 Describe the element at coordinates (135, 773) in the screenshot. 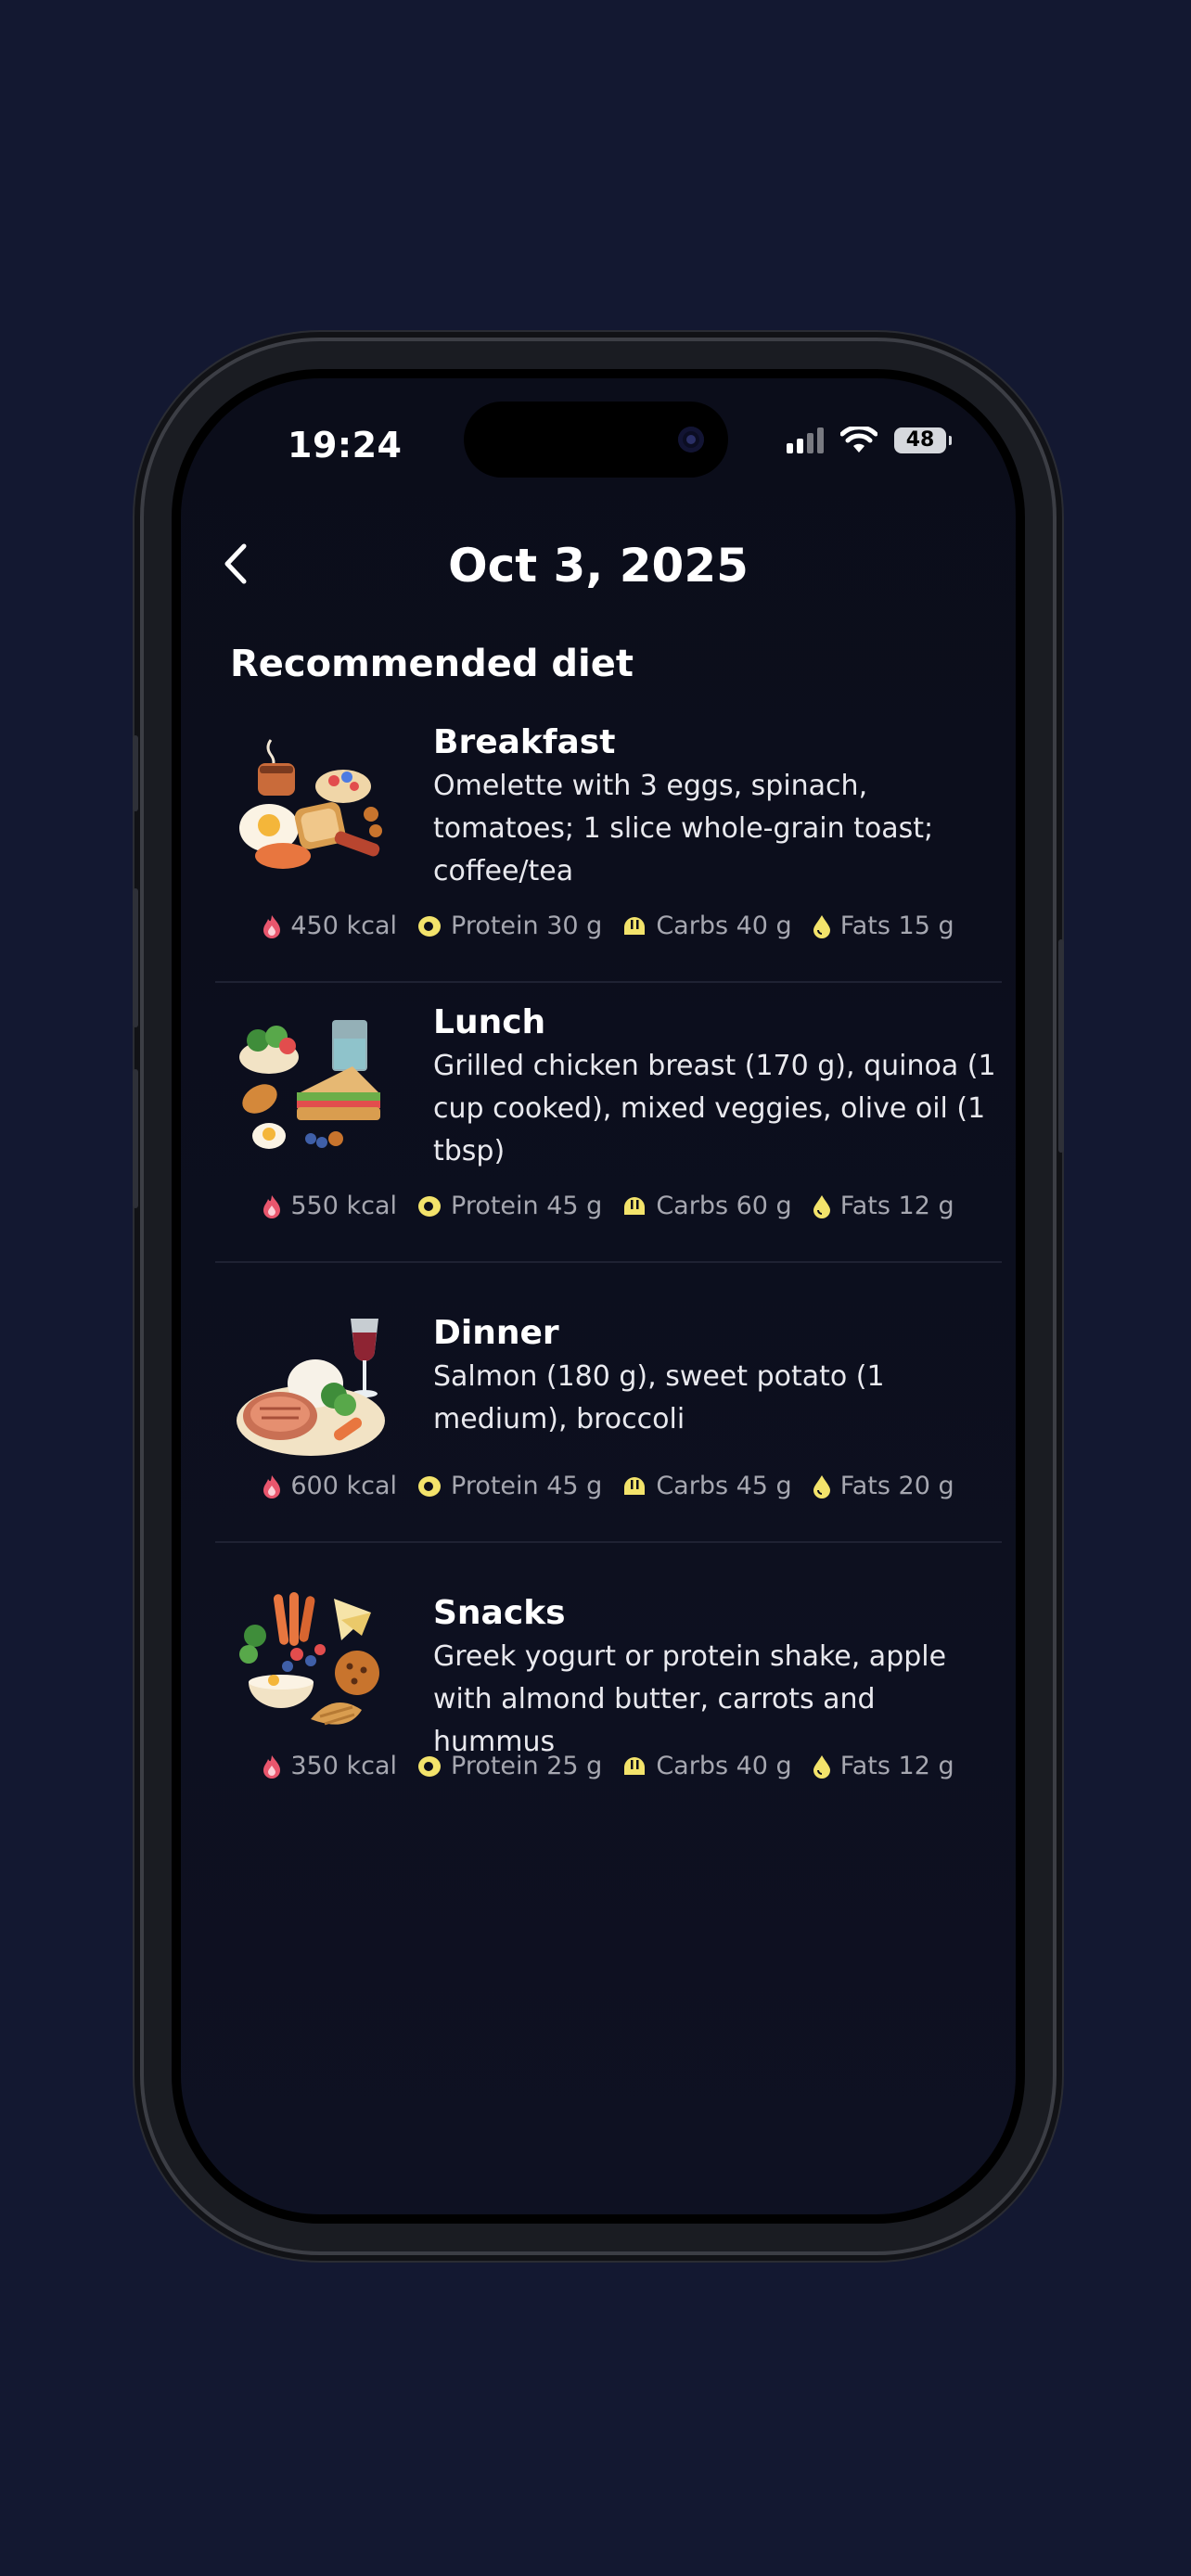

I see `action-button` at that location.